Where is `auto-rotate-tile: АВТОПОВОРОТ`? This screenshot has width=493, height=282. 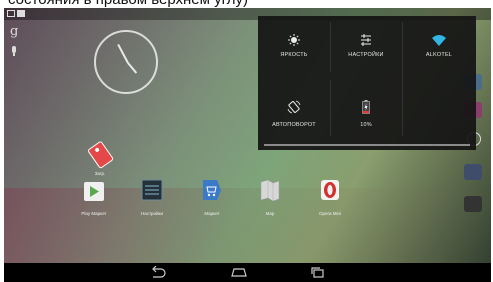
auto-rotate-tile: АВТОПОВОРОТ is located at coordinates (294, 108).